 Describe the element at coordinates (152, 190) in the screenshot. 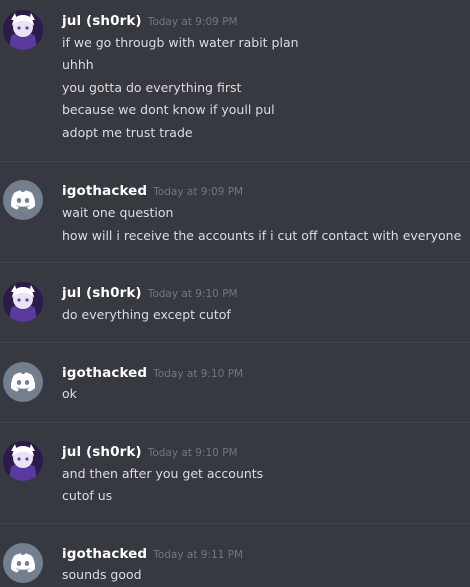

I see `message-header: igothacked Today at 9:09 PM` at that location.